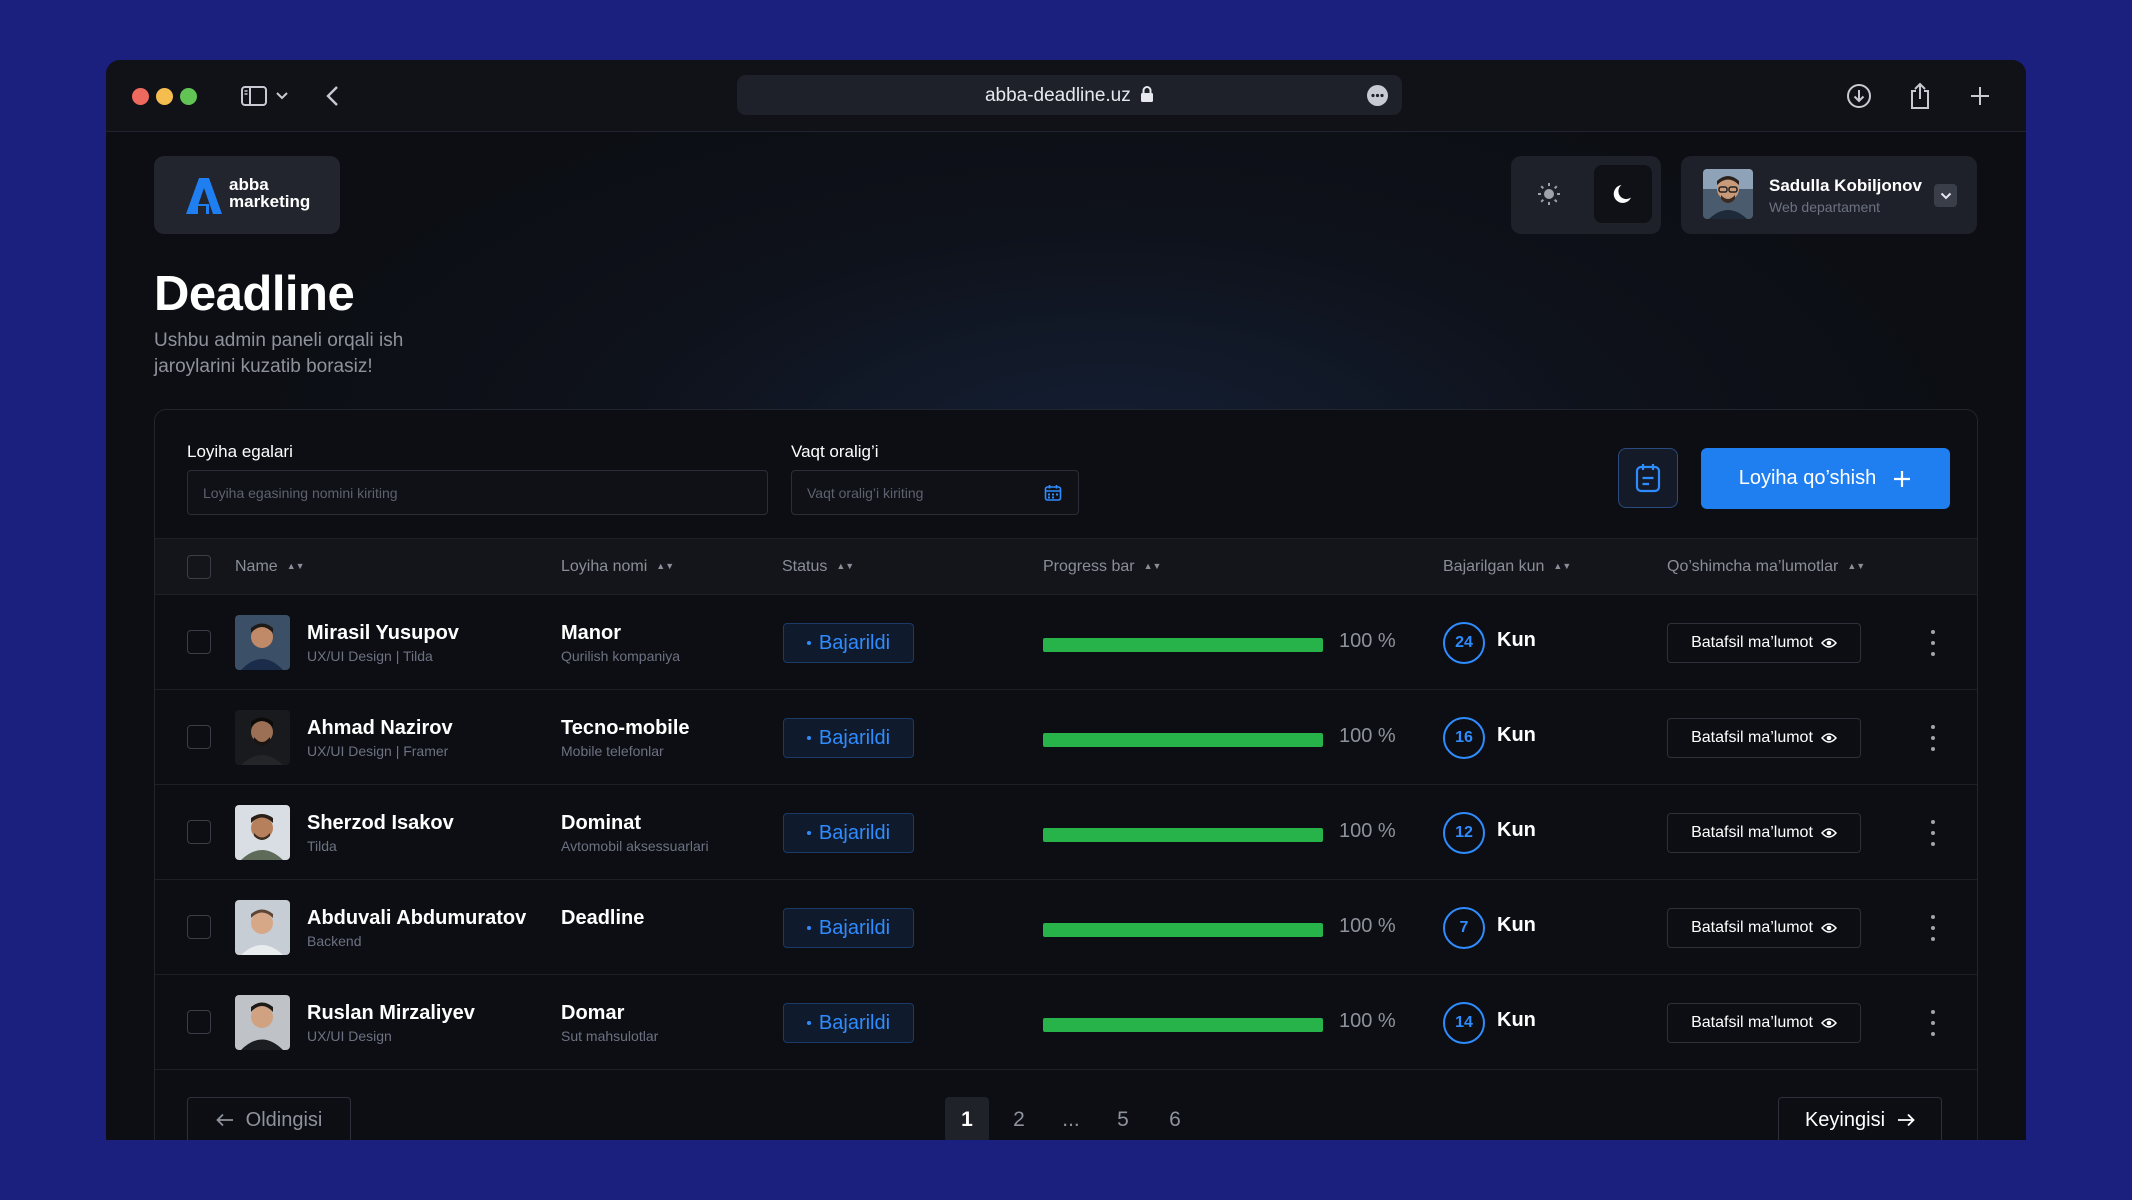 Image resolution: width=2132 pixels, height=1200 pixels. I want to click on zoom-window-button, so click(188, 96).